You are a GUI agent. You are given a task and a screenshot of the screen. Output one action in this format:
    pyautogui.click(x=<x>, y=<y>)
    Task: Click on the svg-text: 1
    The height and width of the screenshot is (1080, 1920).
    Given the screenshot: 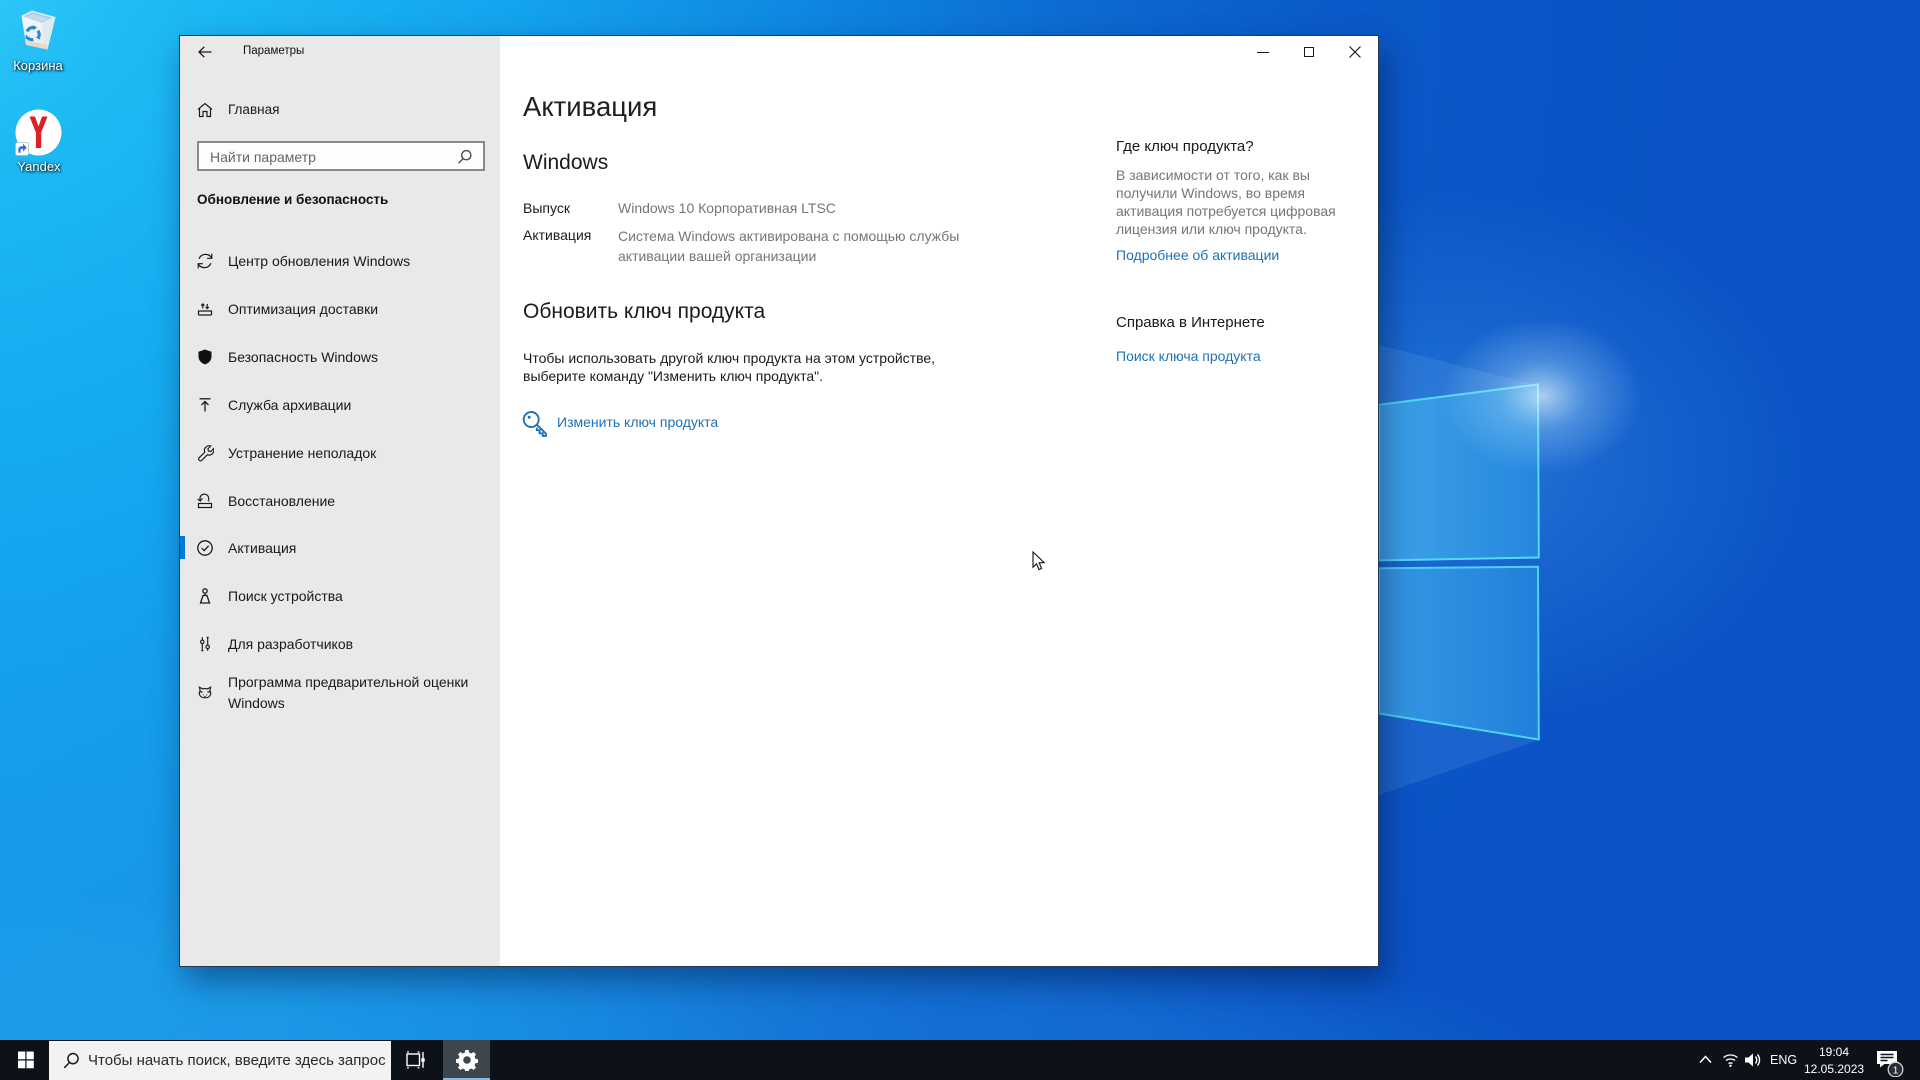 What is the action you would take?
    pyautogui.click(x=1896, y=1070)
    